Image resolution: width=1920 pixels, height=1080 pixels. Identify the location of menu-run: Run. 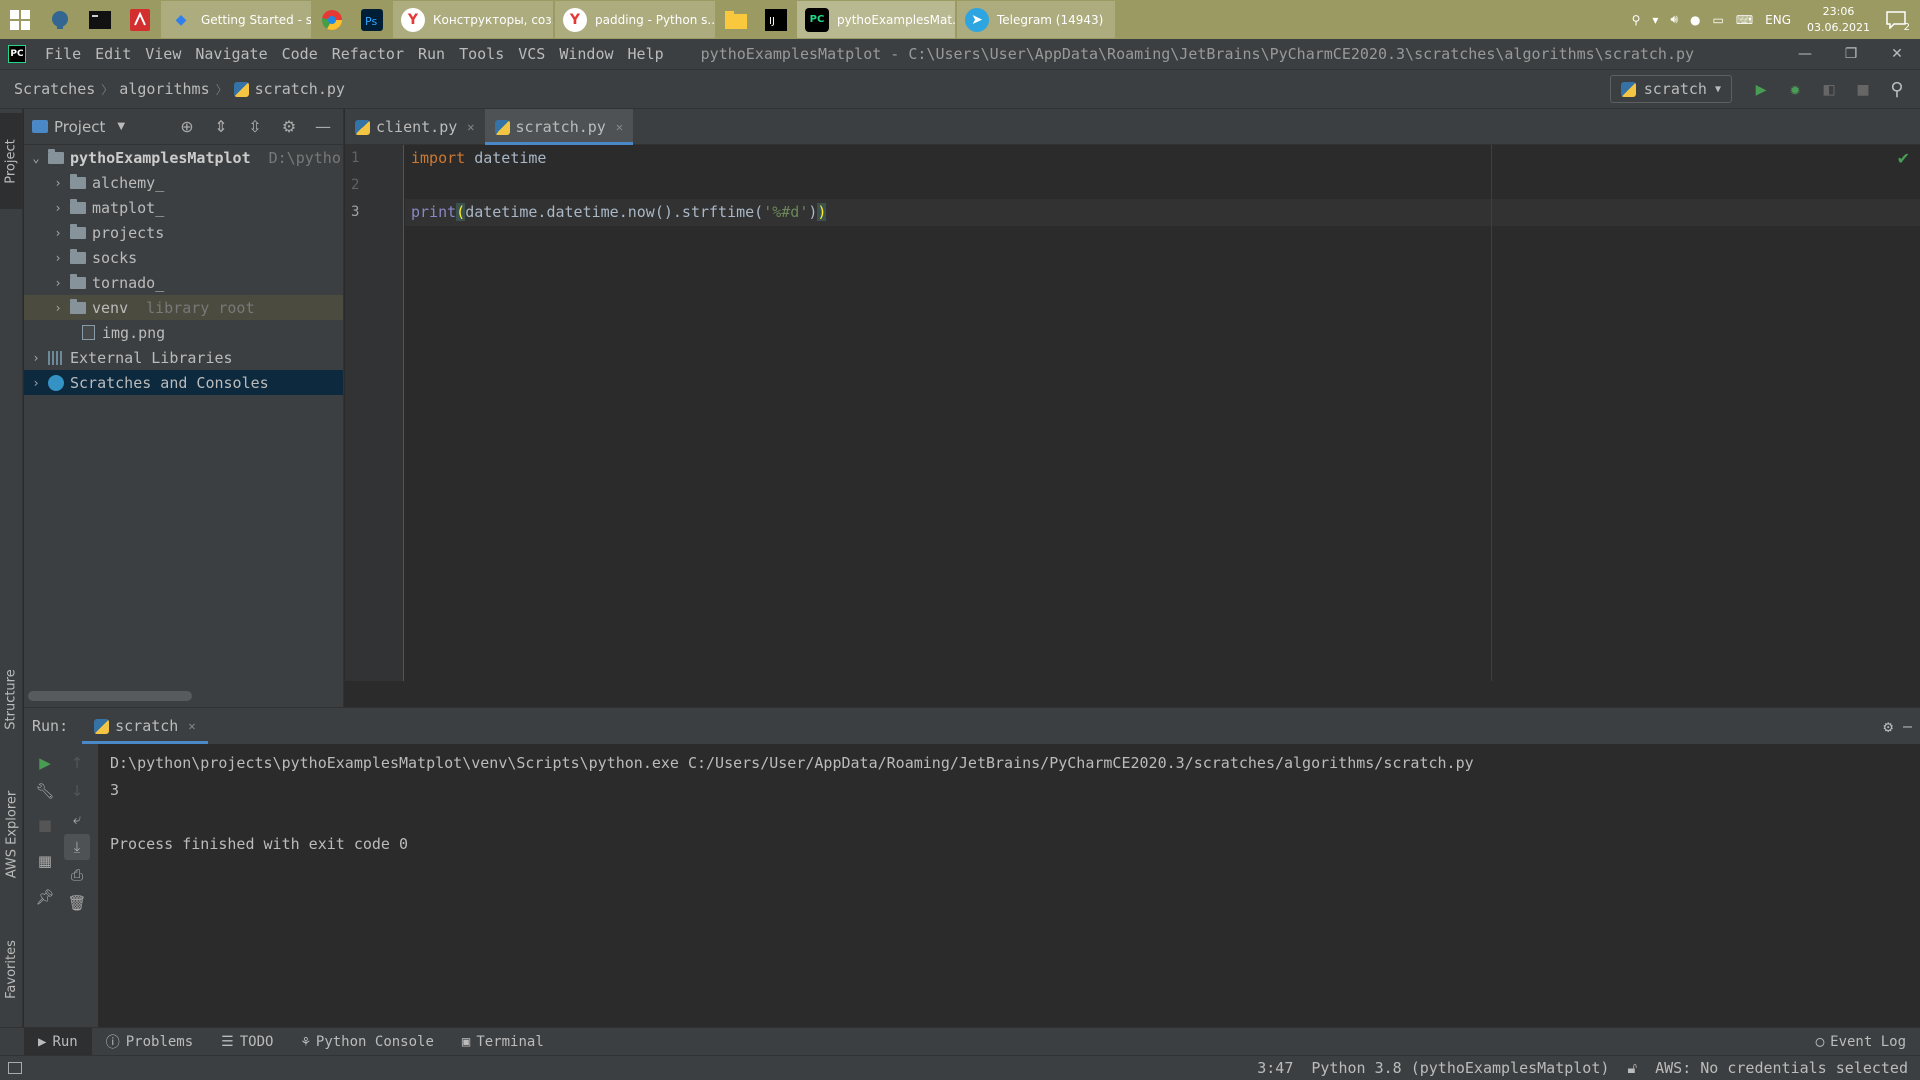
(431, 54).